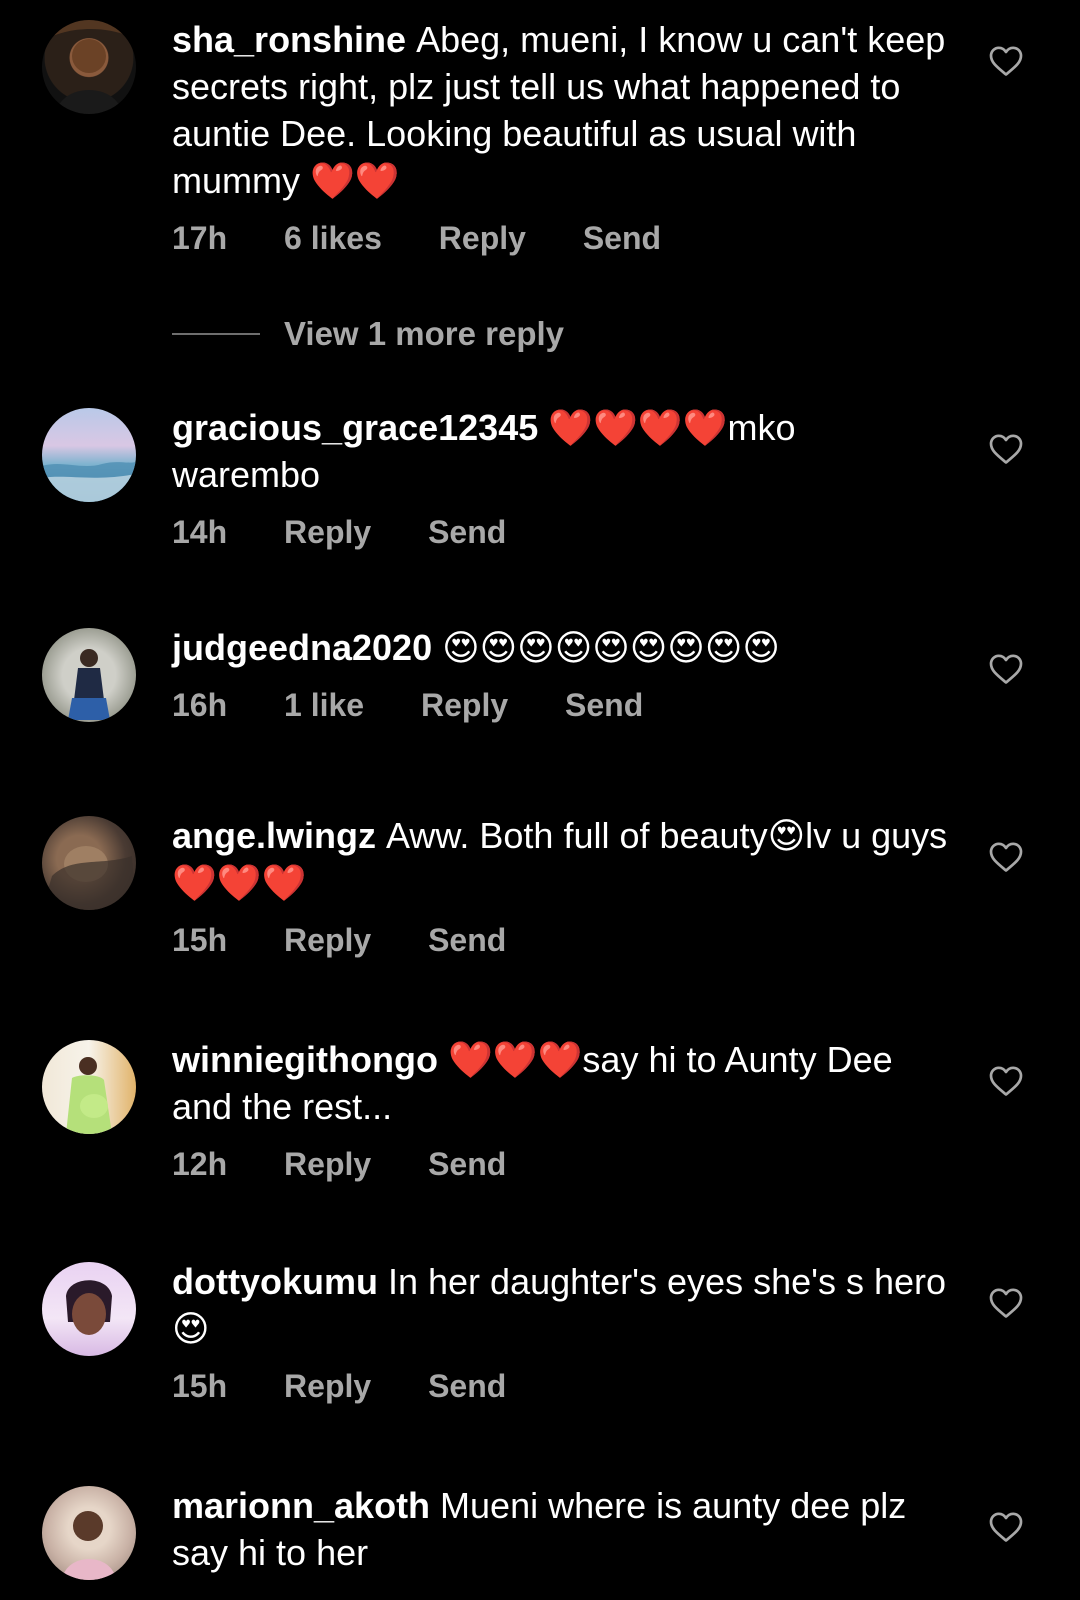 The image size is (1080, 1600). I want to click on comment-text: judgeedna2020 😍😍😍😍😍😍😍😍😍, so click(562, 647).